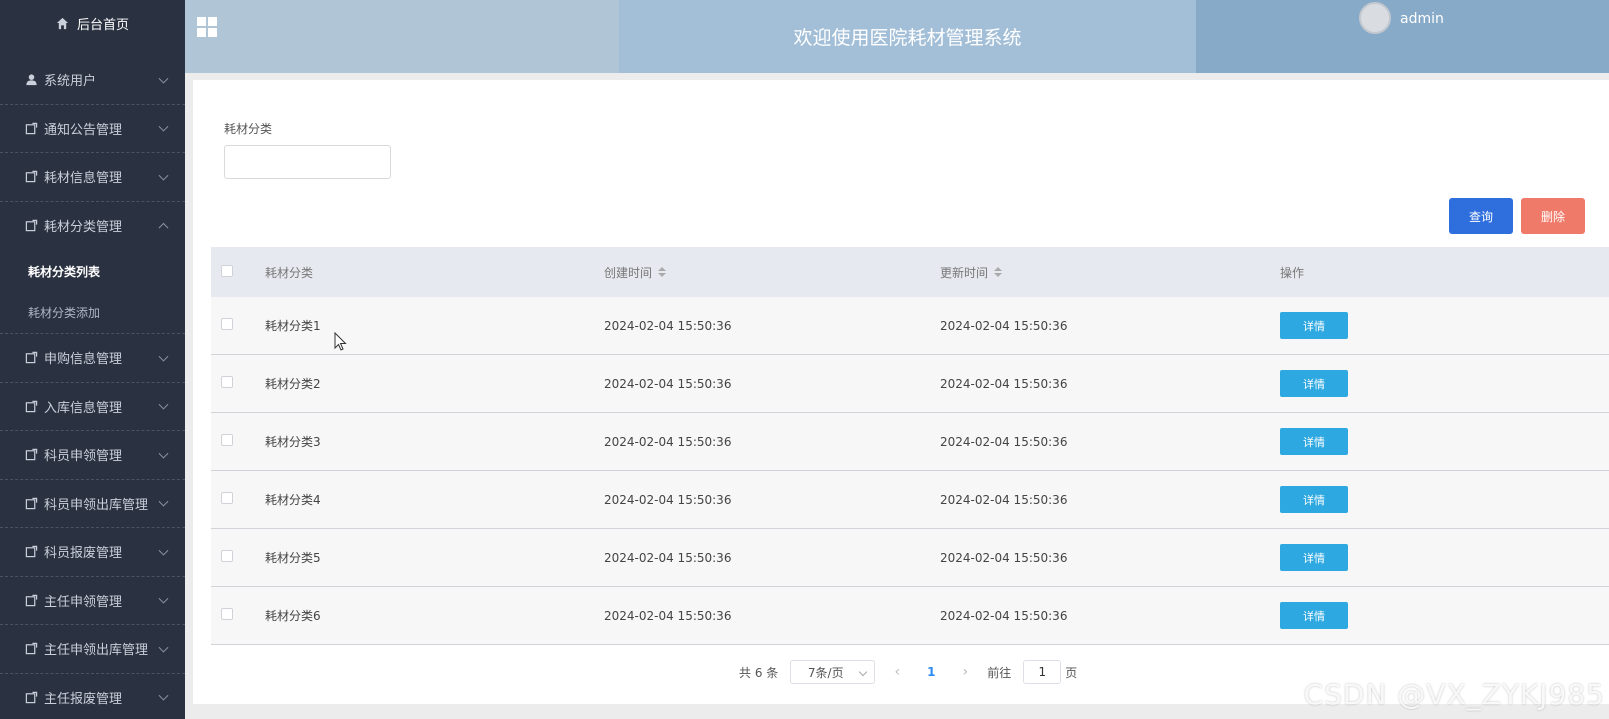  What do you see at coordinates (96, 505) in the screenshot?
I see `sidebar-item-label: 科员申领出库管理` at bounding box center [96, 505].